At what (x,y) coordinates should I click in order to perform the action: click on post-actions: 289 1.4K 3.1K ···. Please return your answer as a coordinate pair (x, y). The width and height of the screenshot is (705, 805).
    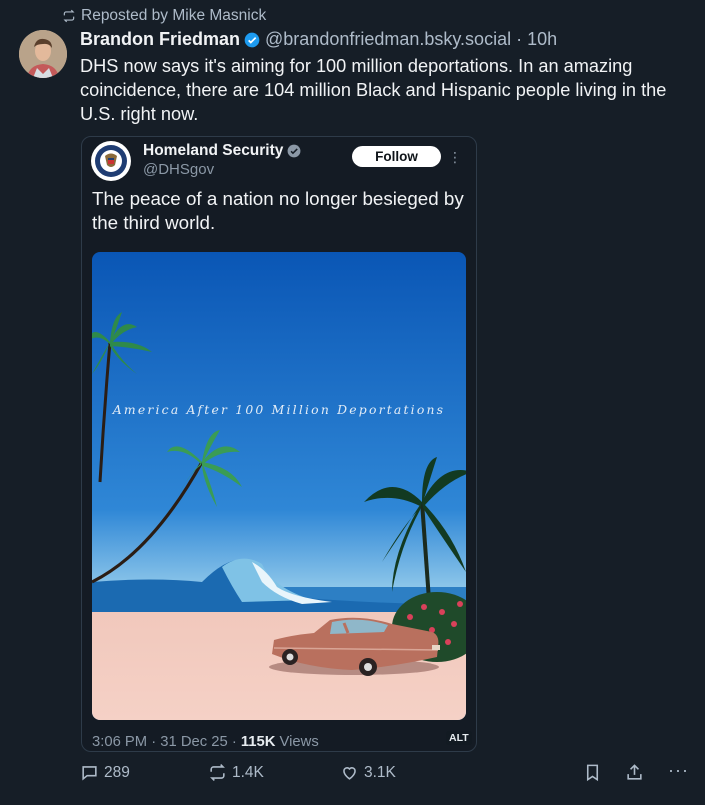
    Looking at the image, I should click on (385, 772).